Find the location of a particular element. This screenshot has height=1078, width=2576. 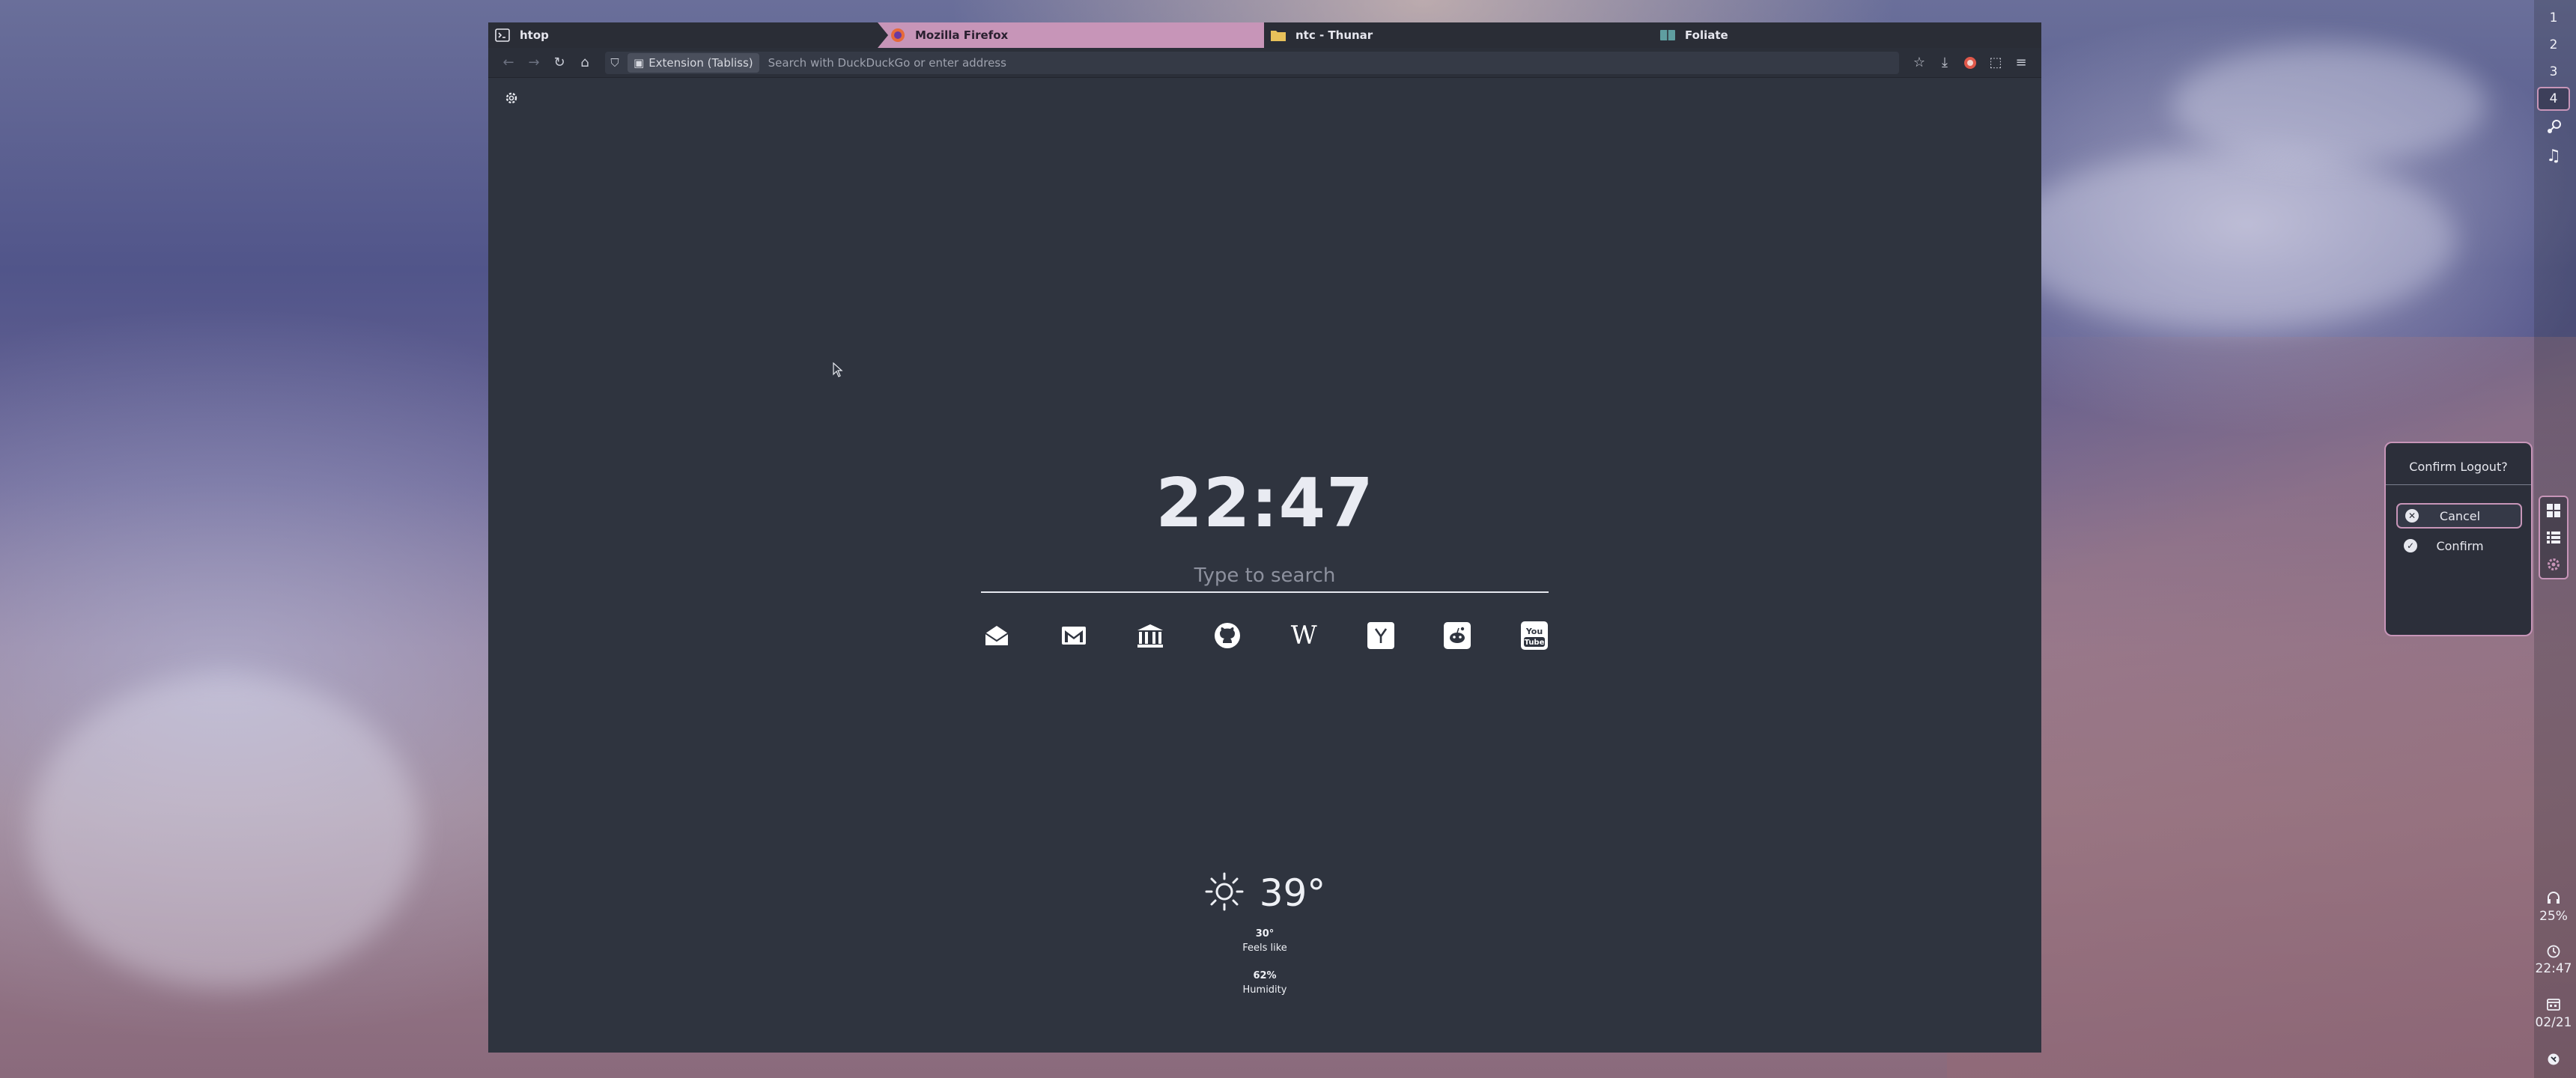

reddit-icon is located at coordinates (1457, 635).